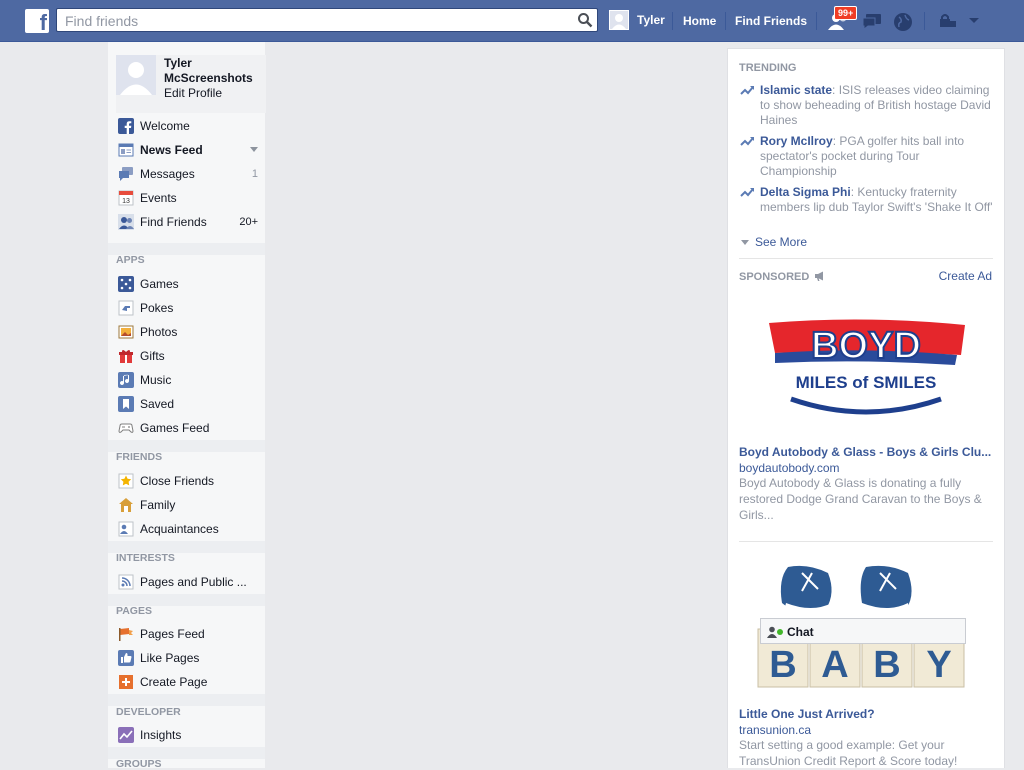 This screenshot has height=770, width=1024. Describe the element at coordinates (173, 222) in the screenshot. I see `sidebar-item-label: Find Friends` at that location.